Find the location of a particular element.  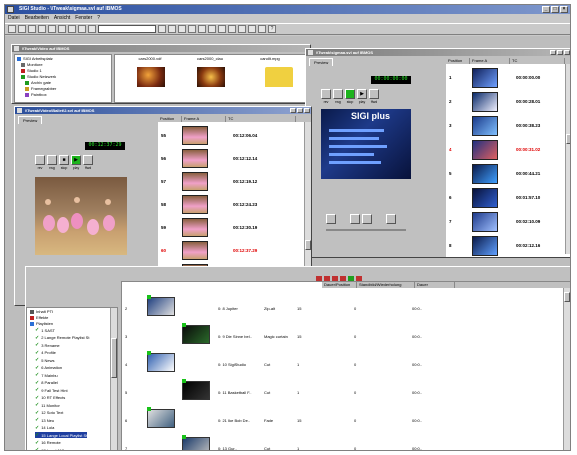

cascade-icon is located at coordinates (202, 29).